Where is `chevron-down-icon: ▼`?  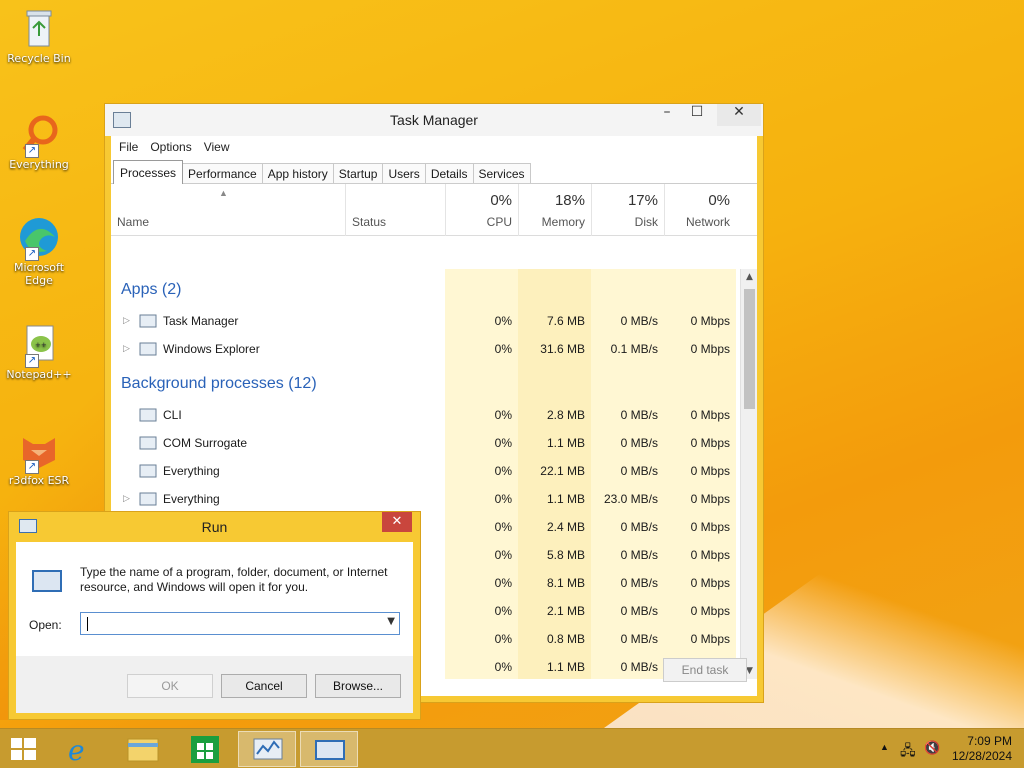
chevron-down-icon: ▼ is located at coordinates (391, 621).